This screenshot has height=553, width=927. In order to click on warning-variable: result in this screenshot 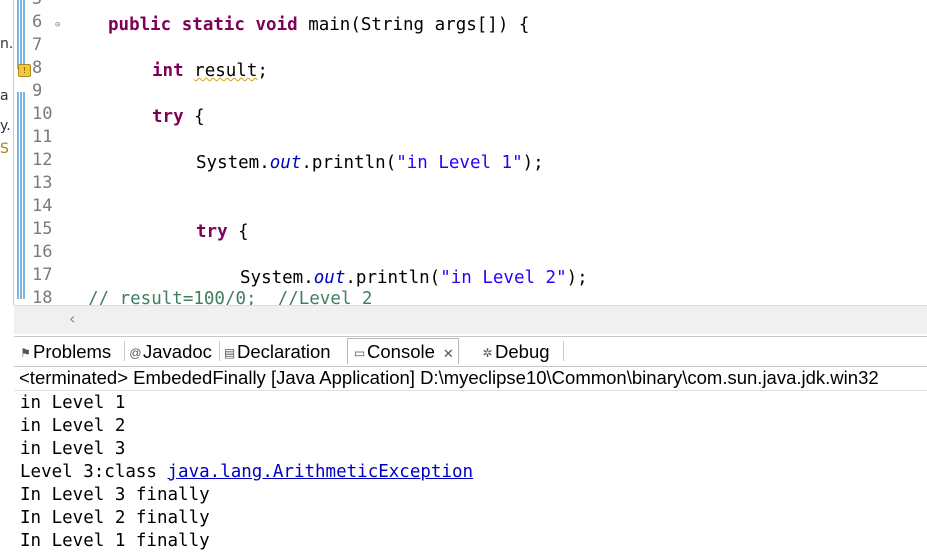, I will do `click(226, 71)`.